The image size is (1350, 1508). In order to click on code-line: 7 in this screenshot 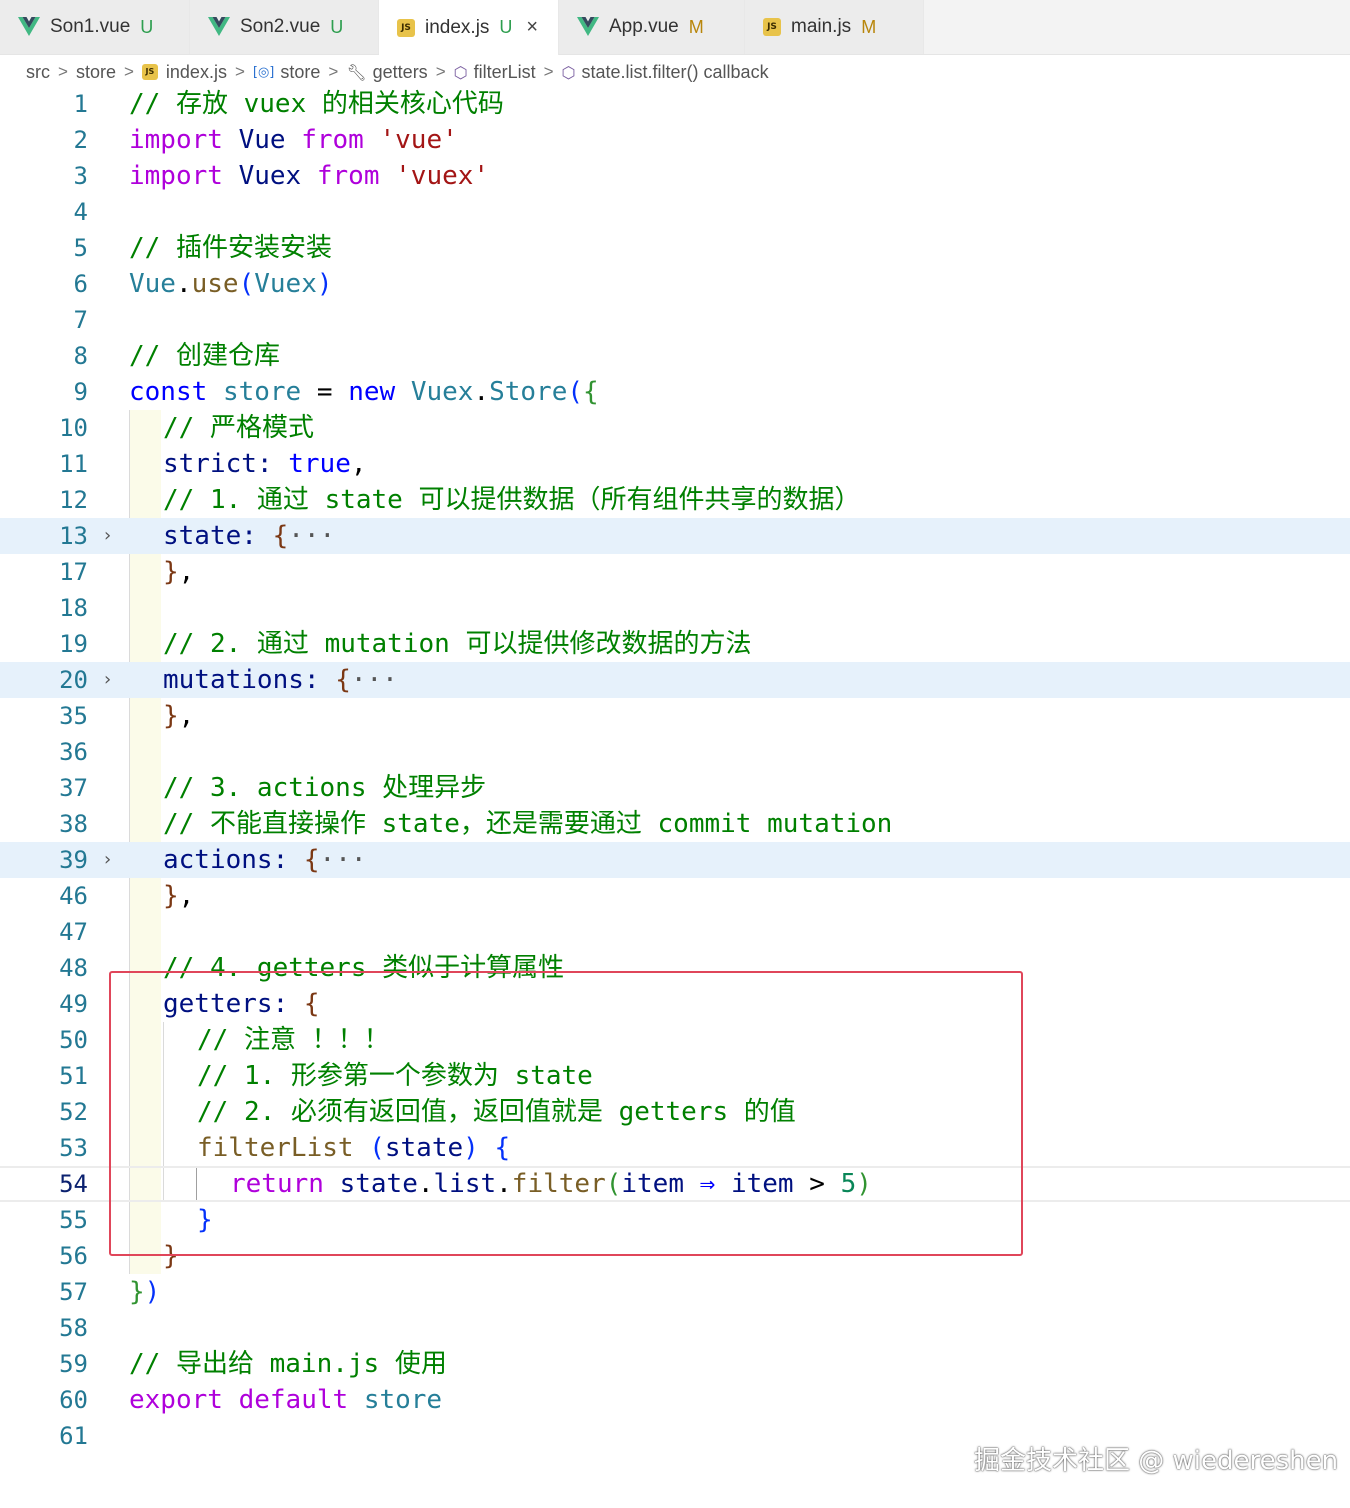, I will do `click(675, 320)`.